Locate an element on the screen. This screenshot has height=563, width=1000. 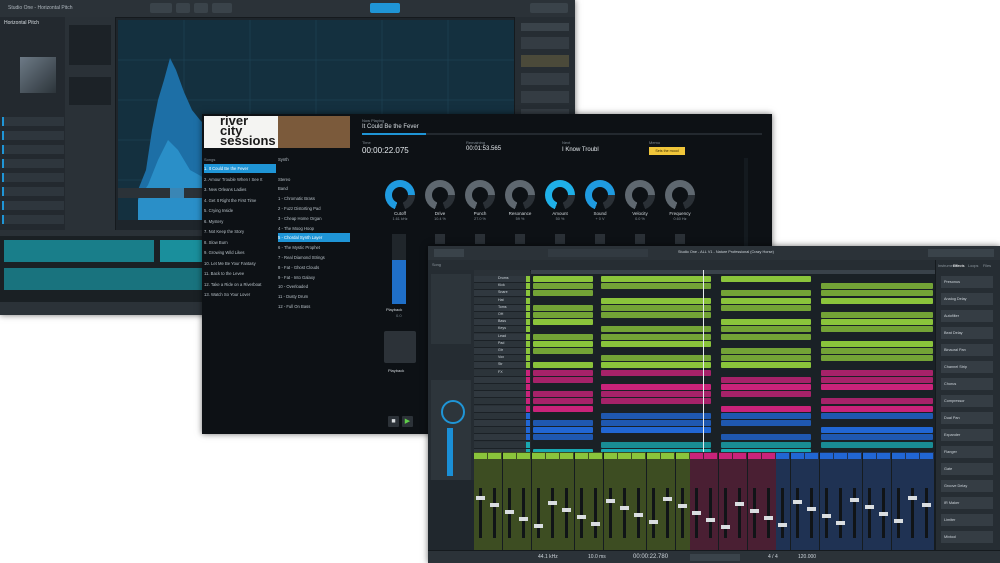
instrument-item: 4 - The Moog Hoop is located at coordinates (314, 228).